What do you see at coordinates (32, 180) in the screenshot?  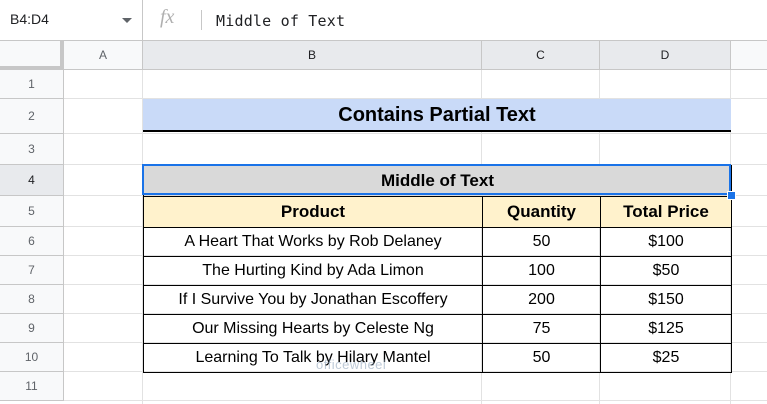 I see `row-header-4: 4` at bounding box center [32, 180].